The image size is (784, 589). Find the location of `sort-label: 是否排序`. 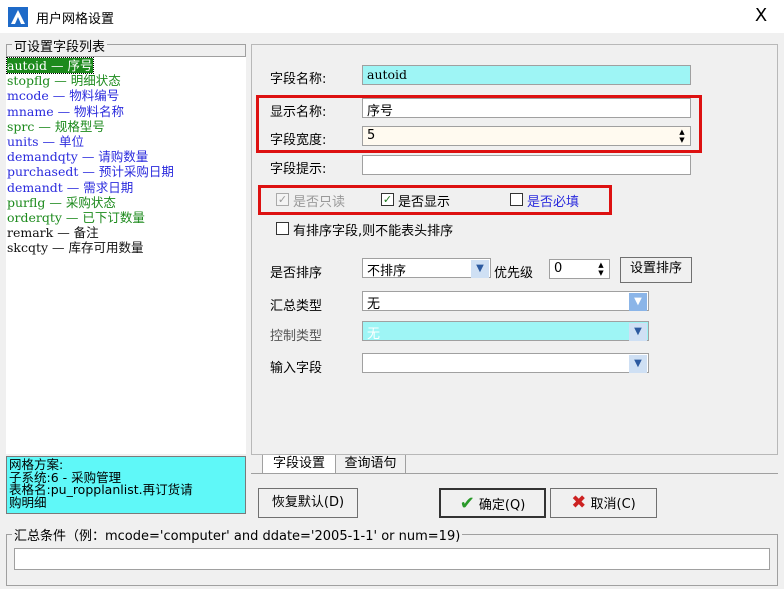

sort-label: 是否排序 is located at coordinates (296, 273).